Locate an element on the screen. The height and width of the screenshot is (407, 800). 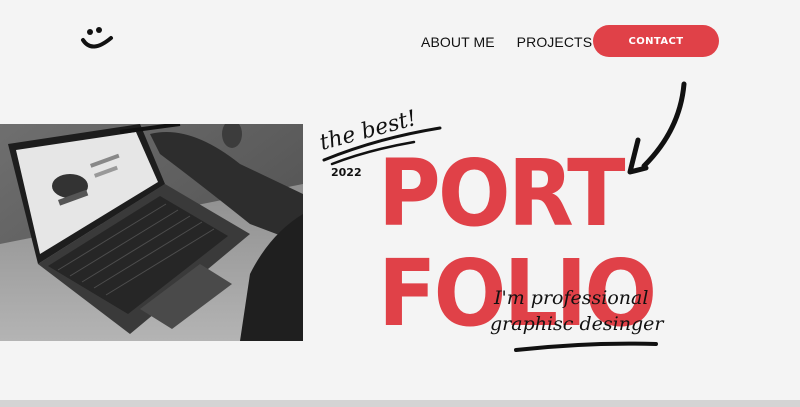
smiley-logo-icon is located at coordinates (97, 40).